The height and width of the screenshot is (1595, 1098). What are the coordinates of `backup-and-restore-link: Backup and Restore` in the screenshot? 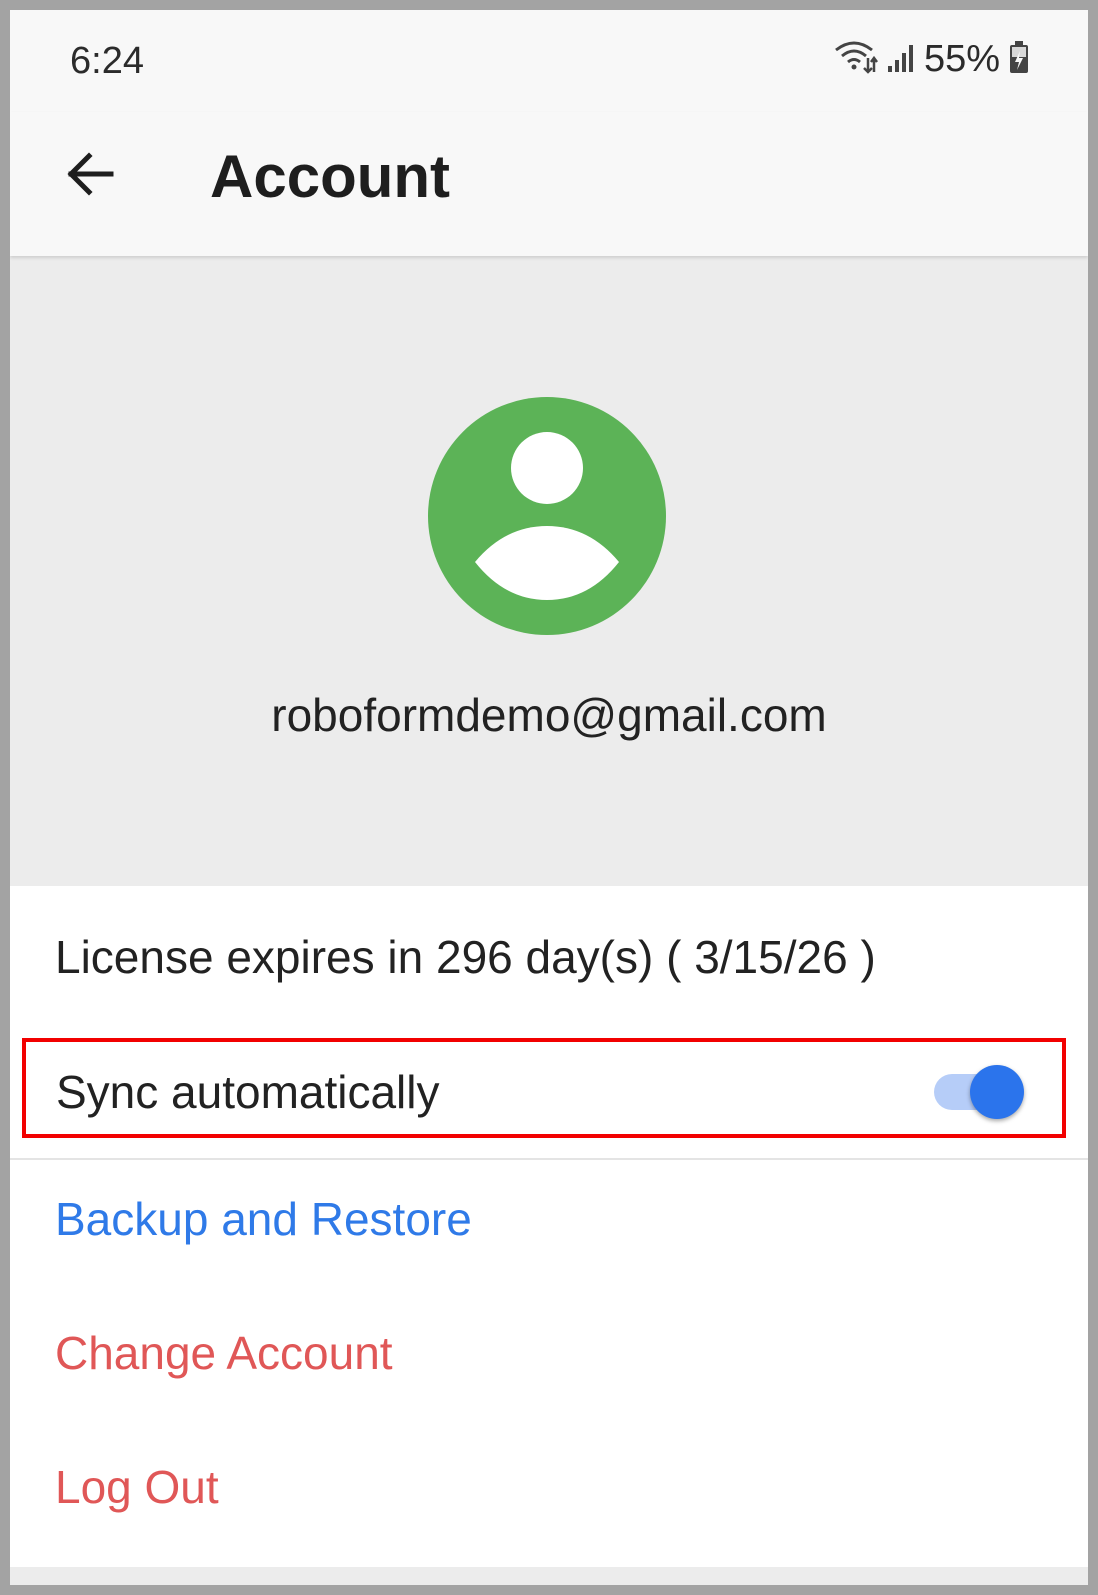 It's located at (263, 1219).